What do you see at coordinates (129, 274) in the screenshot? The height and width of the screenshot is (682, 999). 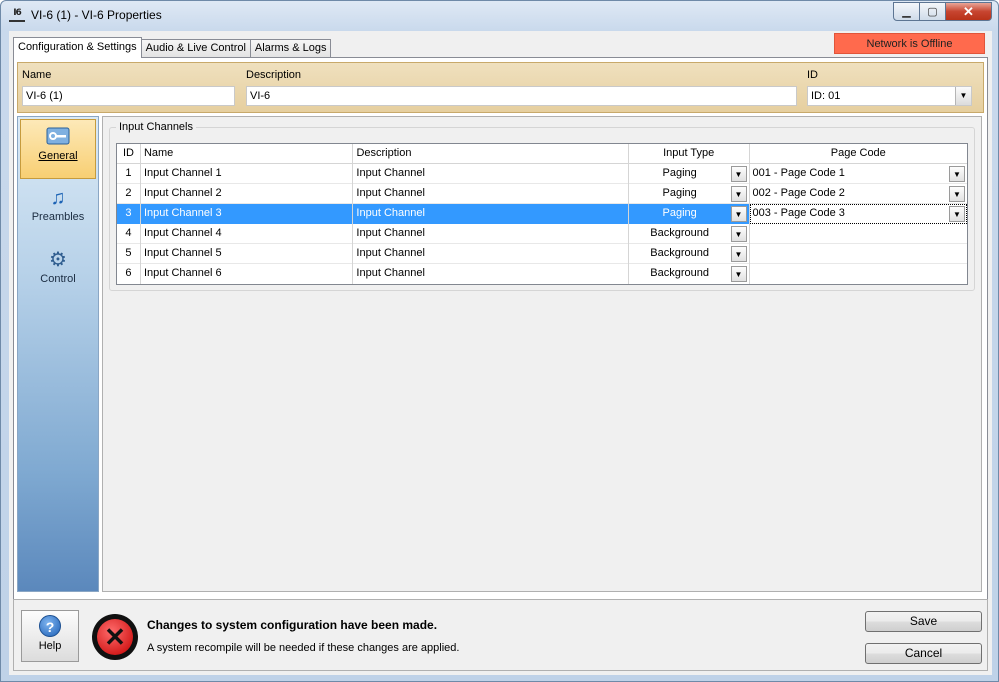 I see `row-id: 6` at bounding box center [129, 274].